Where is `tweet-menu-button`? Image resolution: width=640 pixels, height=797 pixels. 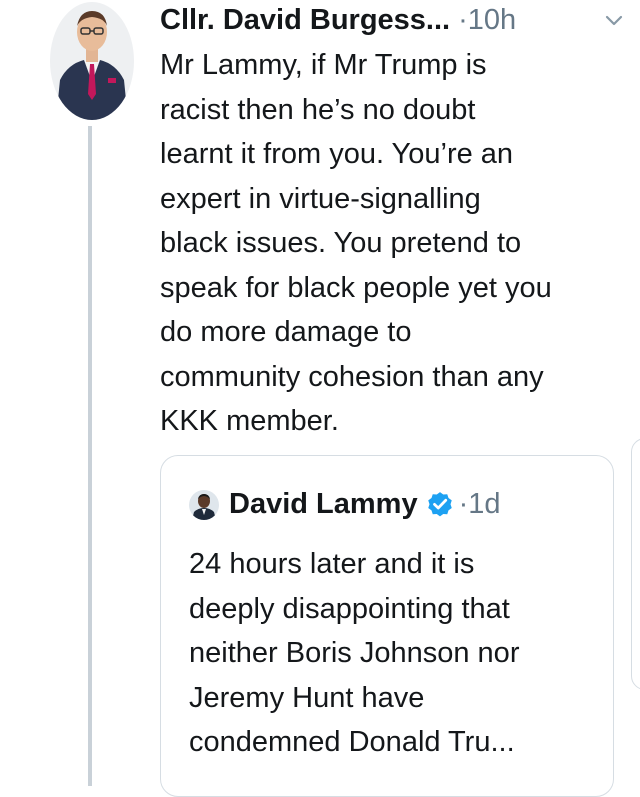 tweet-menu-button is located at coordinates (614, 20).